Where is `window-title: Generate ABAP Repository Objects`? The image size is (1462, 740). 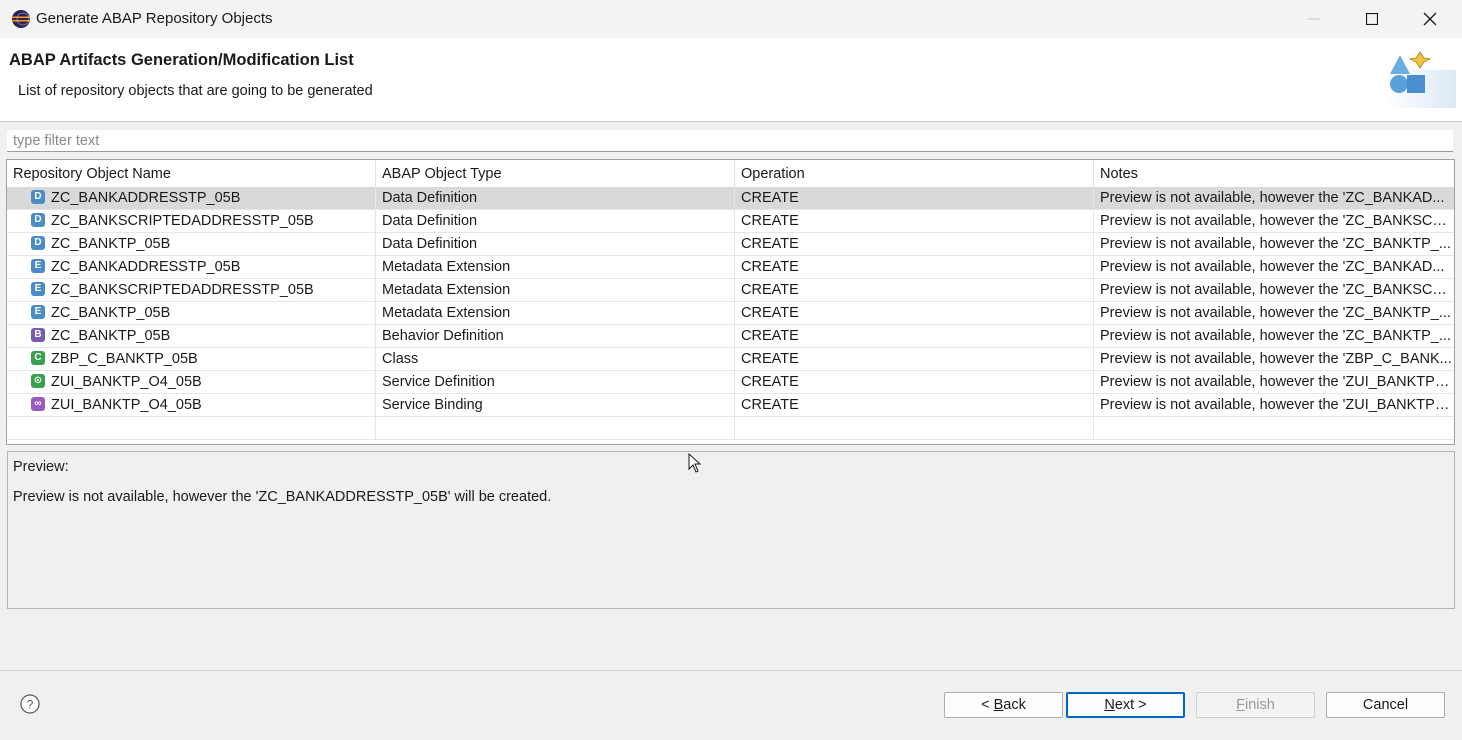 window-title: Generate ABAP Repository Objects is located at coordinates (154, 18).